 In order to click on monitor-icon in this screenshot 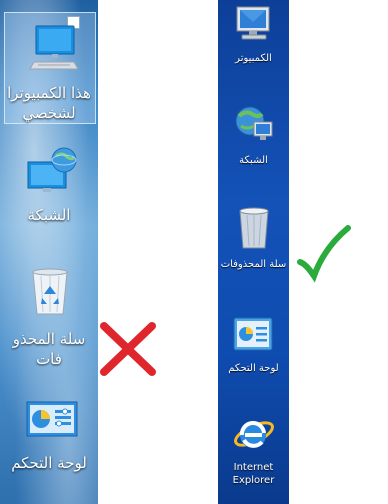, I will do `click(54, 47)`.